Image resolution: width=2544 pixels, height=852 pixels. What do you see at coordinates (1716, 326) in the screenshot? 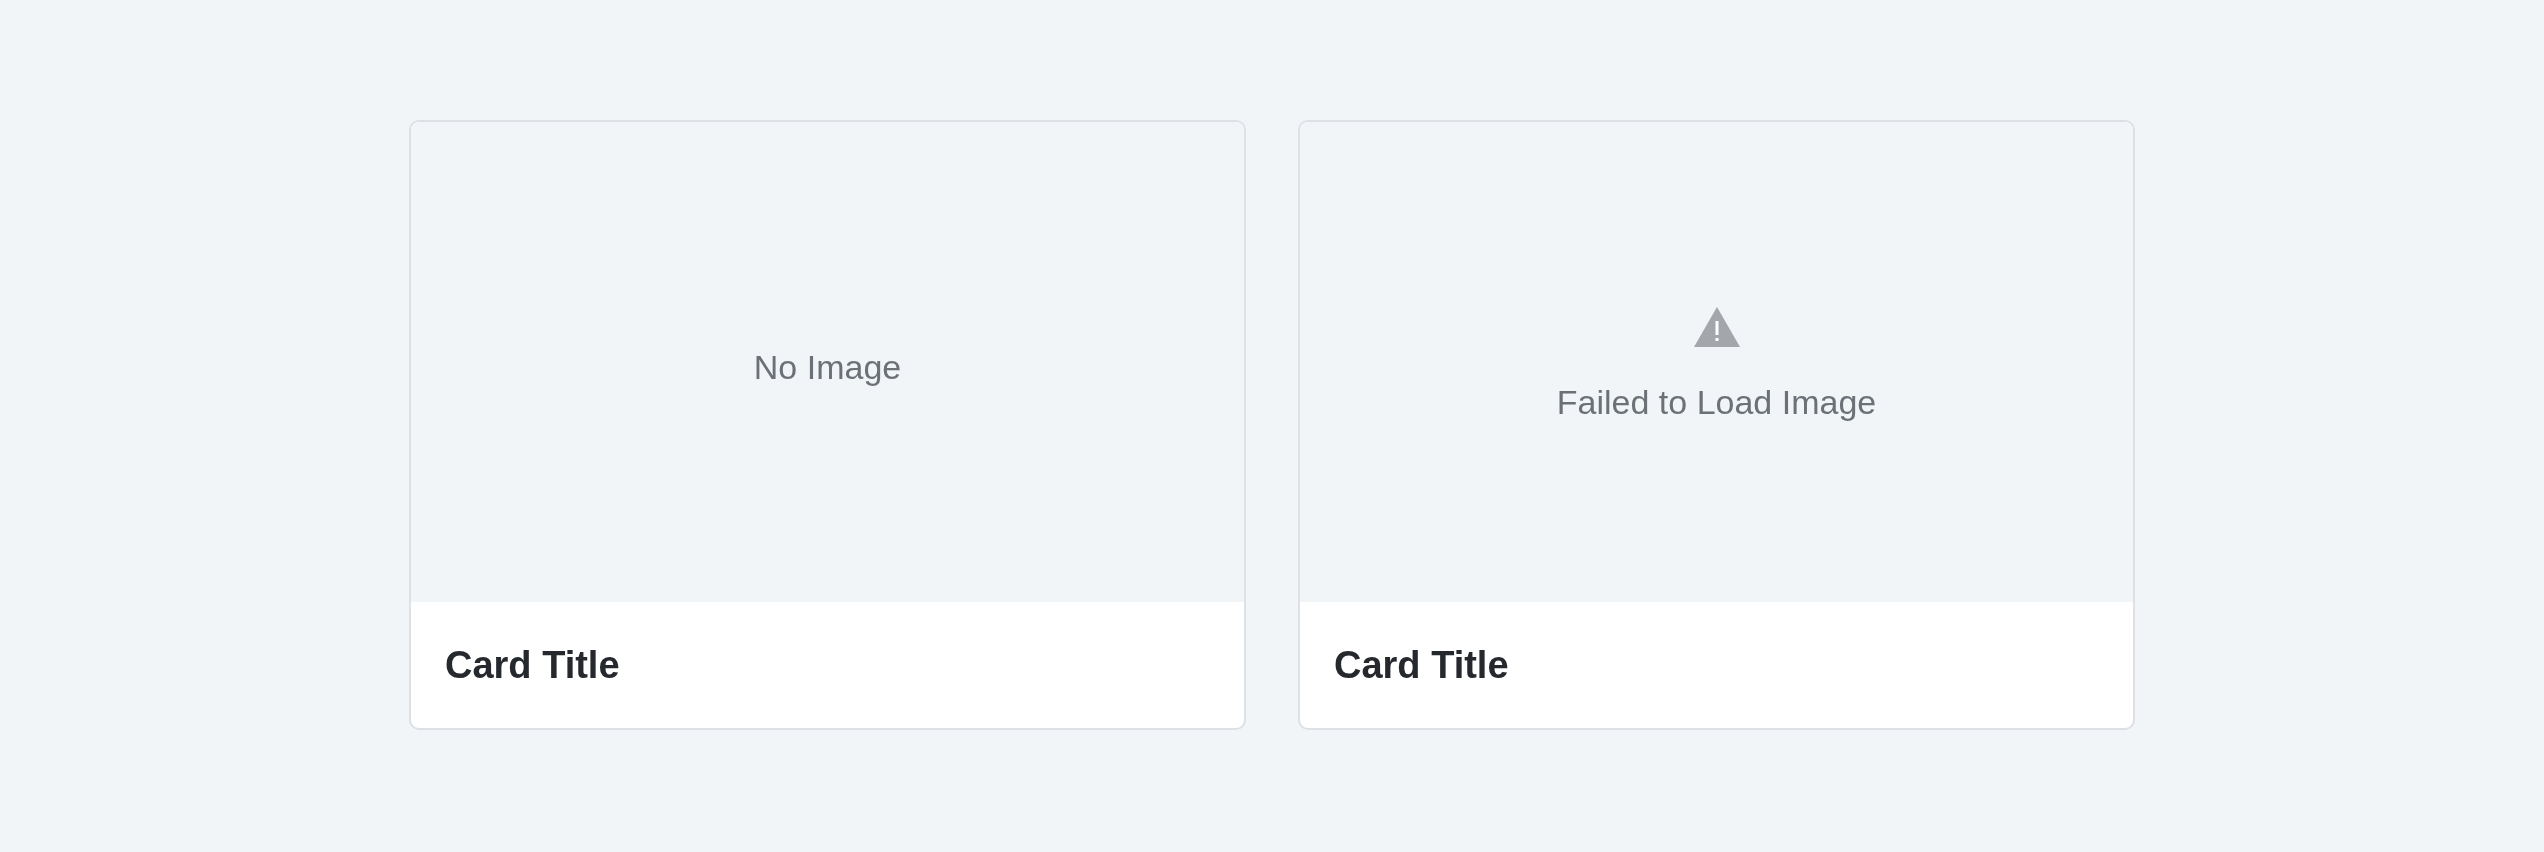
I see `warning-icon` at bounding box center [1716, 326].